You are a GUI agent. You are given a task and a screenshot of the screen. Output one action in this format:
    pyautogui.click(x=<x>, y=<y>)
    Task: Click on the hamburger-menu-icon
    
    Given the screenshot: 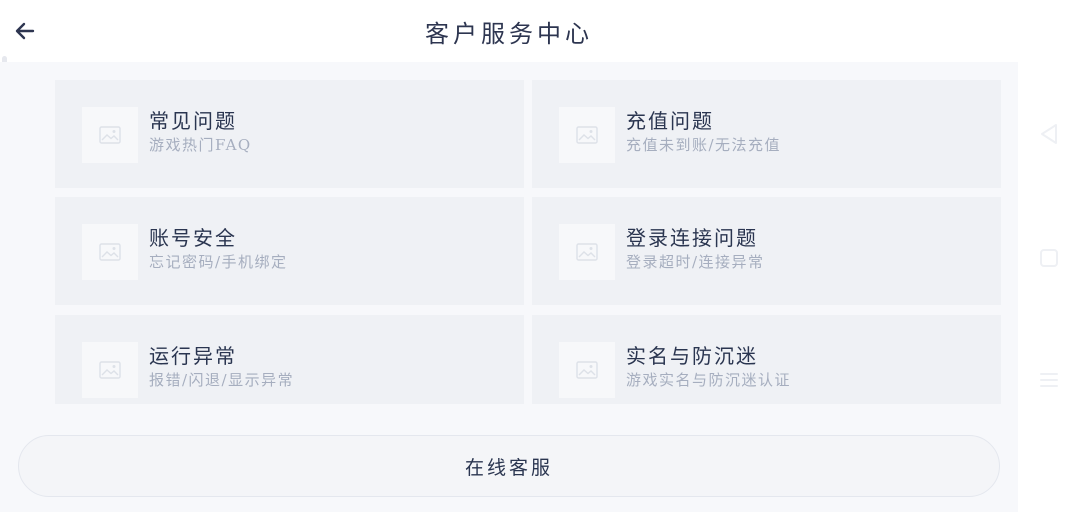 What is the action you would take?
    pyautogui.click(x=1049, y=380)
    